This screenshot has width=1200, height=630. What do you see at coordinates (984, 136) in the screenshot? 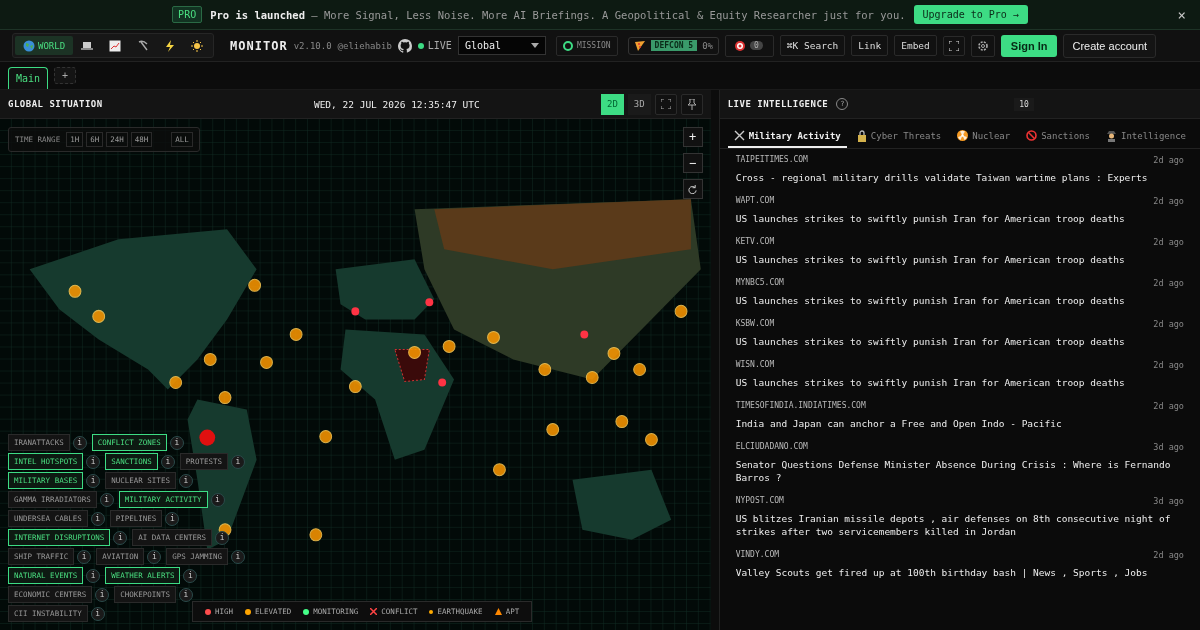
I see `category-tab: Nuclear` at bounding box center [984, 136].